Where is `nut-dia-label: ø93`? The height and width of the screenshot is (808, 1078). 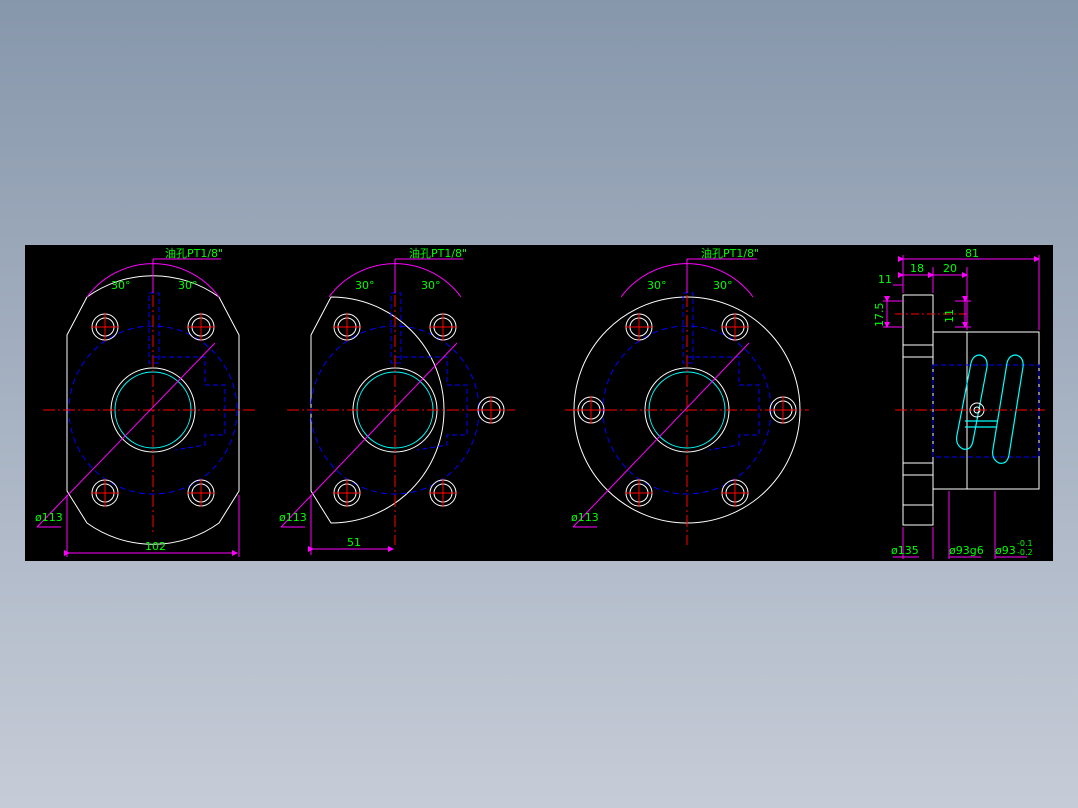 nut-dia-label: ø93 is located at coordinates (1005, 550).